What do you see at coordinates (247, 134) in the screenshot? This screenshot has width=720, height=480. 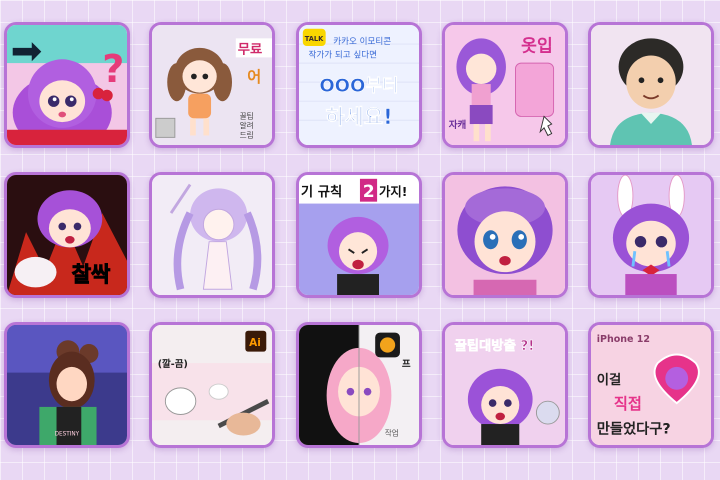 I see `thumb2-text-5: 드림` at bounding box center [247, 134].